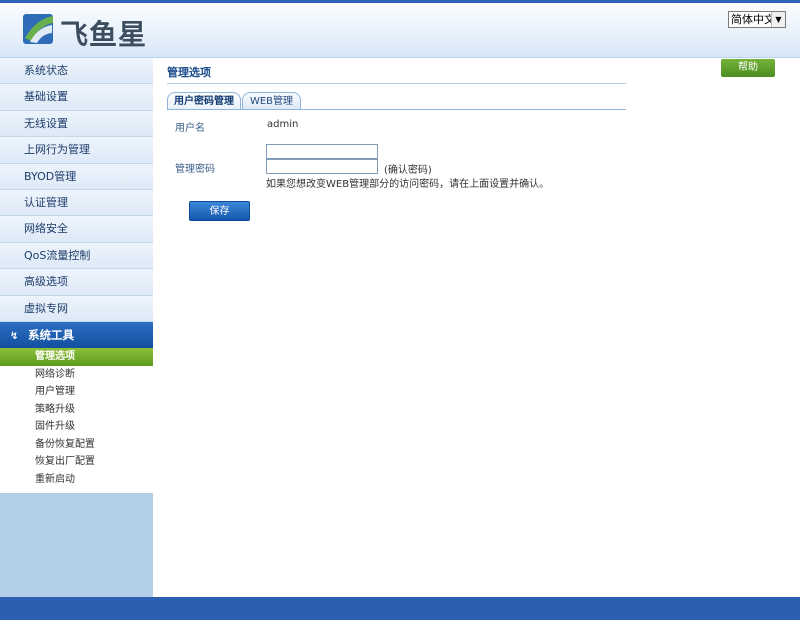 The height and width of the screenshot is (620, 800). Describe the element at coordinates (76, 282) in the screenshot. I see `sidebar-item-advanced: 高级选项` at that location.